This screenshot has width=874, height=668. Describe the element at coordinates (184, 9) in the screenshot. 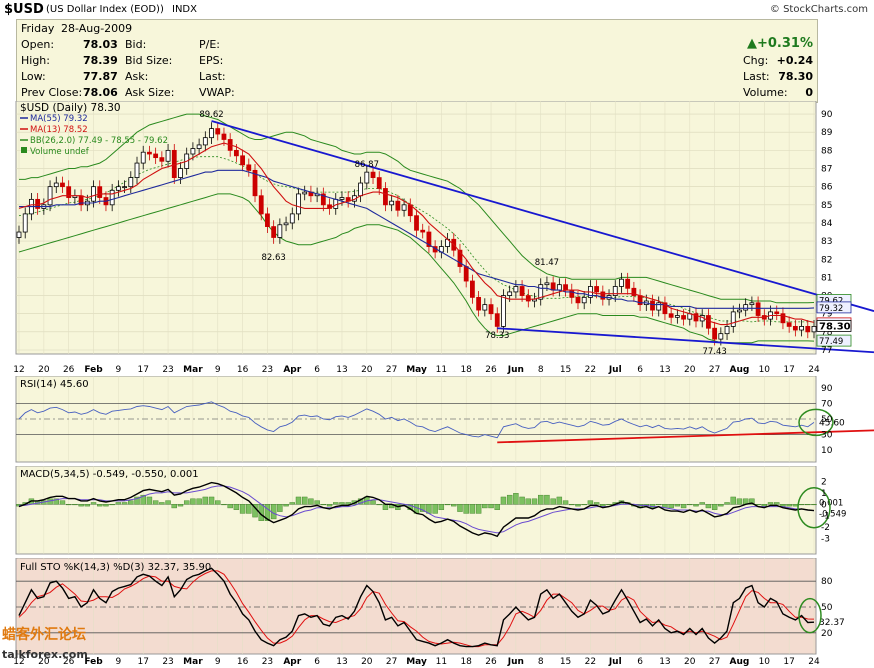

I see `exchange-label: INDX` at that location.